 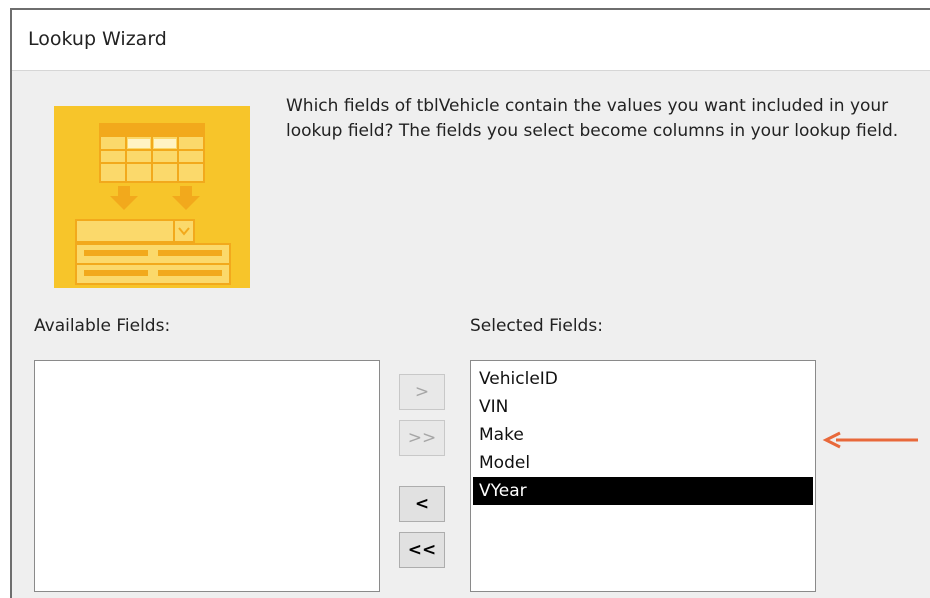 I want to click on title-bar: Lookup Wizard, so click(x=471, y=40).